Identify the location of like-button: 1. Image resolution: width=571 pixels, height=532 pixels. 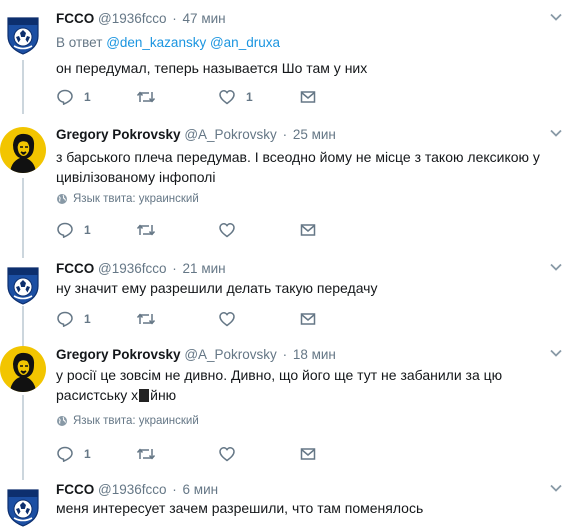
(235, 97).